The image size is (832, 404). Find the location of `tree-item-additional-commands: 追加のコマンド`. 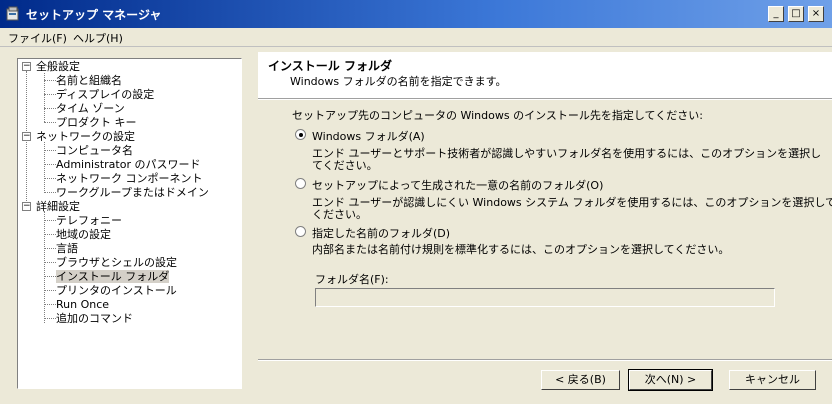

tree-item-additional-commands: 追加のコマンド is located at coordinates (94, 318).